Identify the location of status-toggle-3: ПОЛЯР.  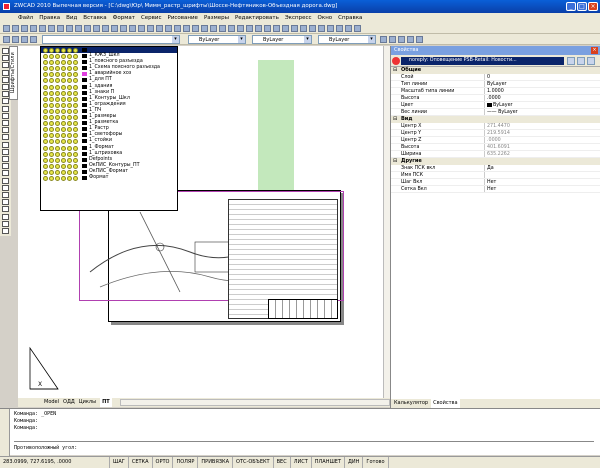
(186, 462).